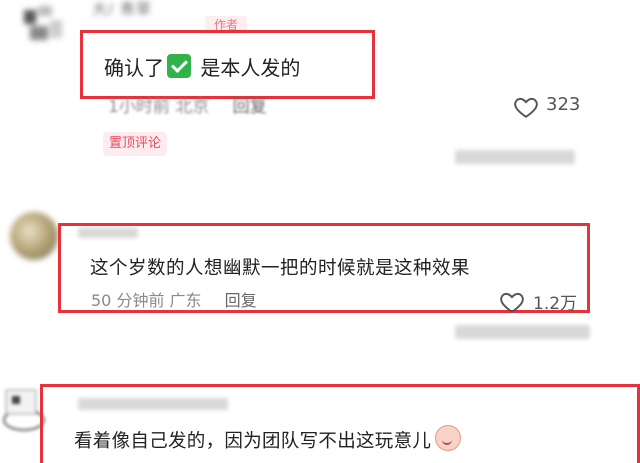  I want to click on comment-meta: 50 分钟前 广东 回复, so click(174, 299).